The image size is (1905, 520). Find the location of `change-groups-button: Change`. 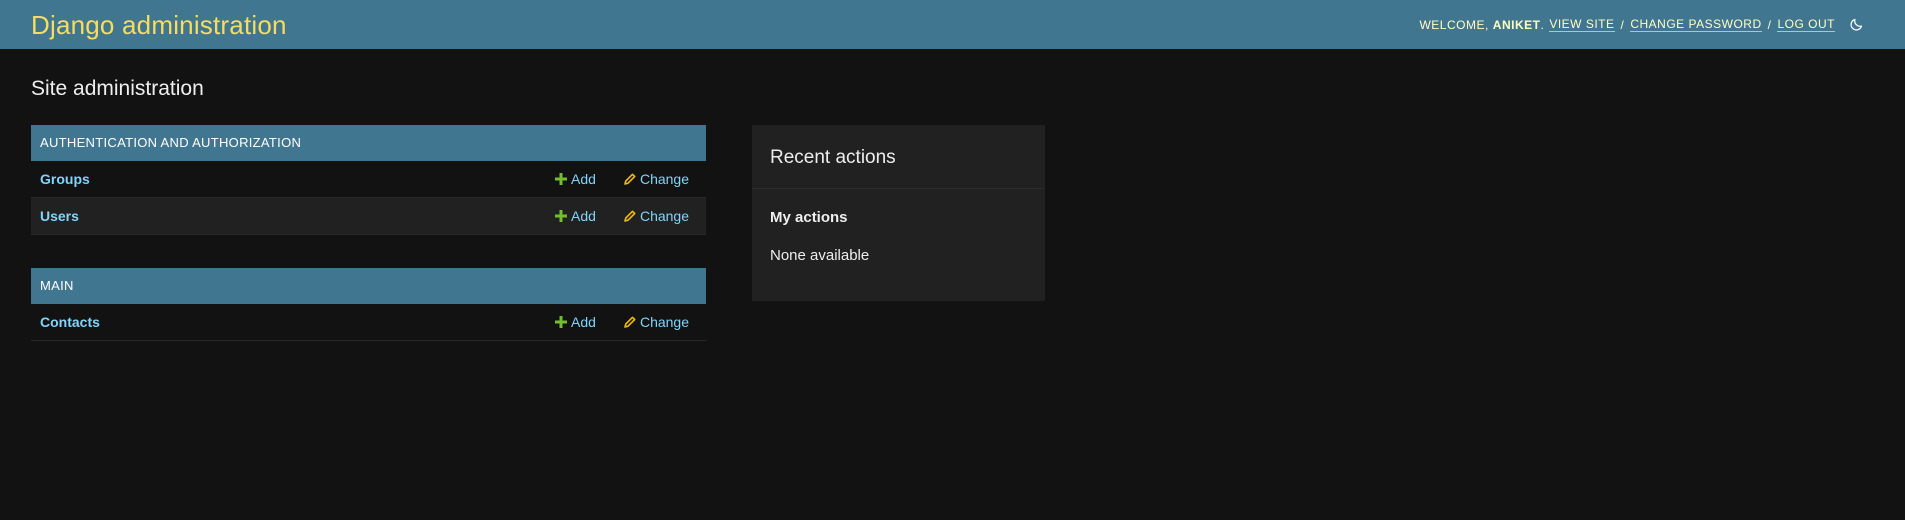

change-groups-button: Change is located at coordinates (656, 179).